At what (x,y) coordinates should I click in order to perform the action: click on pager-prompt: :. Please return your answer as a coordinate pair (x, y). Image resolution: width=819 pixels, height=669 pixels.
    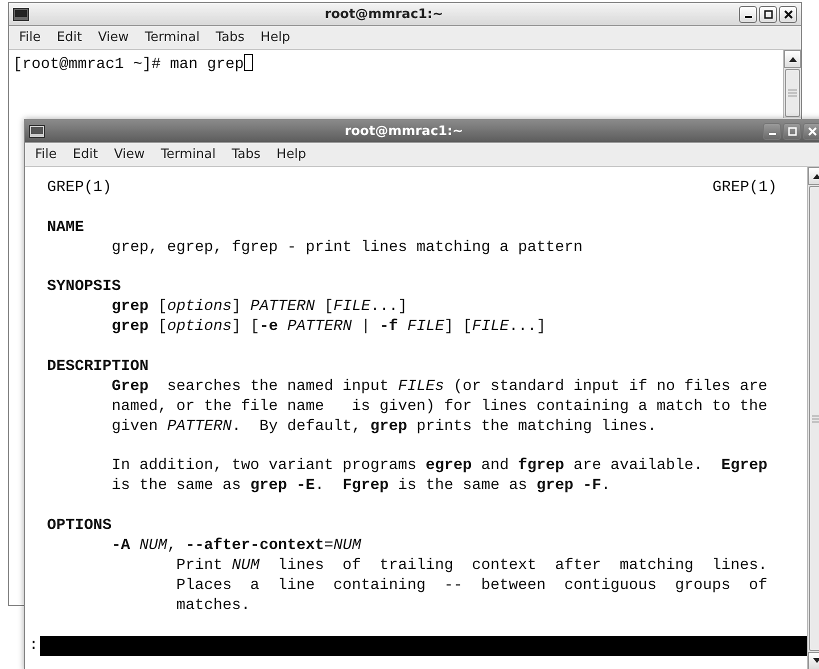
    Looking at the image, I should click on (33, 646).